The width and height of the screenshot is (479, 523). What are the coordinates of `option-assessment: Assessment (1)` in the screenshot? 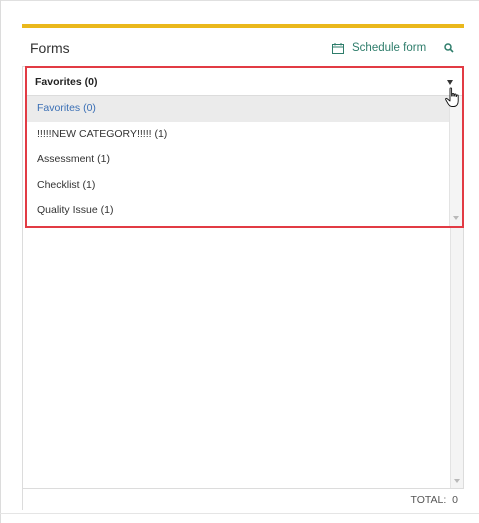 It's located at (238, 160).